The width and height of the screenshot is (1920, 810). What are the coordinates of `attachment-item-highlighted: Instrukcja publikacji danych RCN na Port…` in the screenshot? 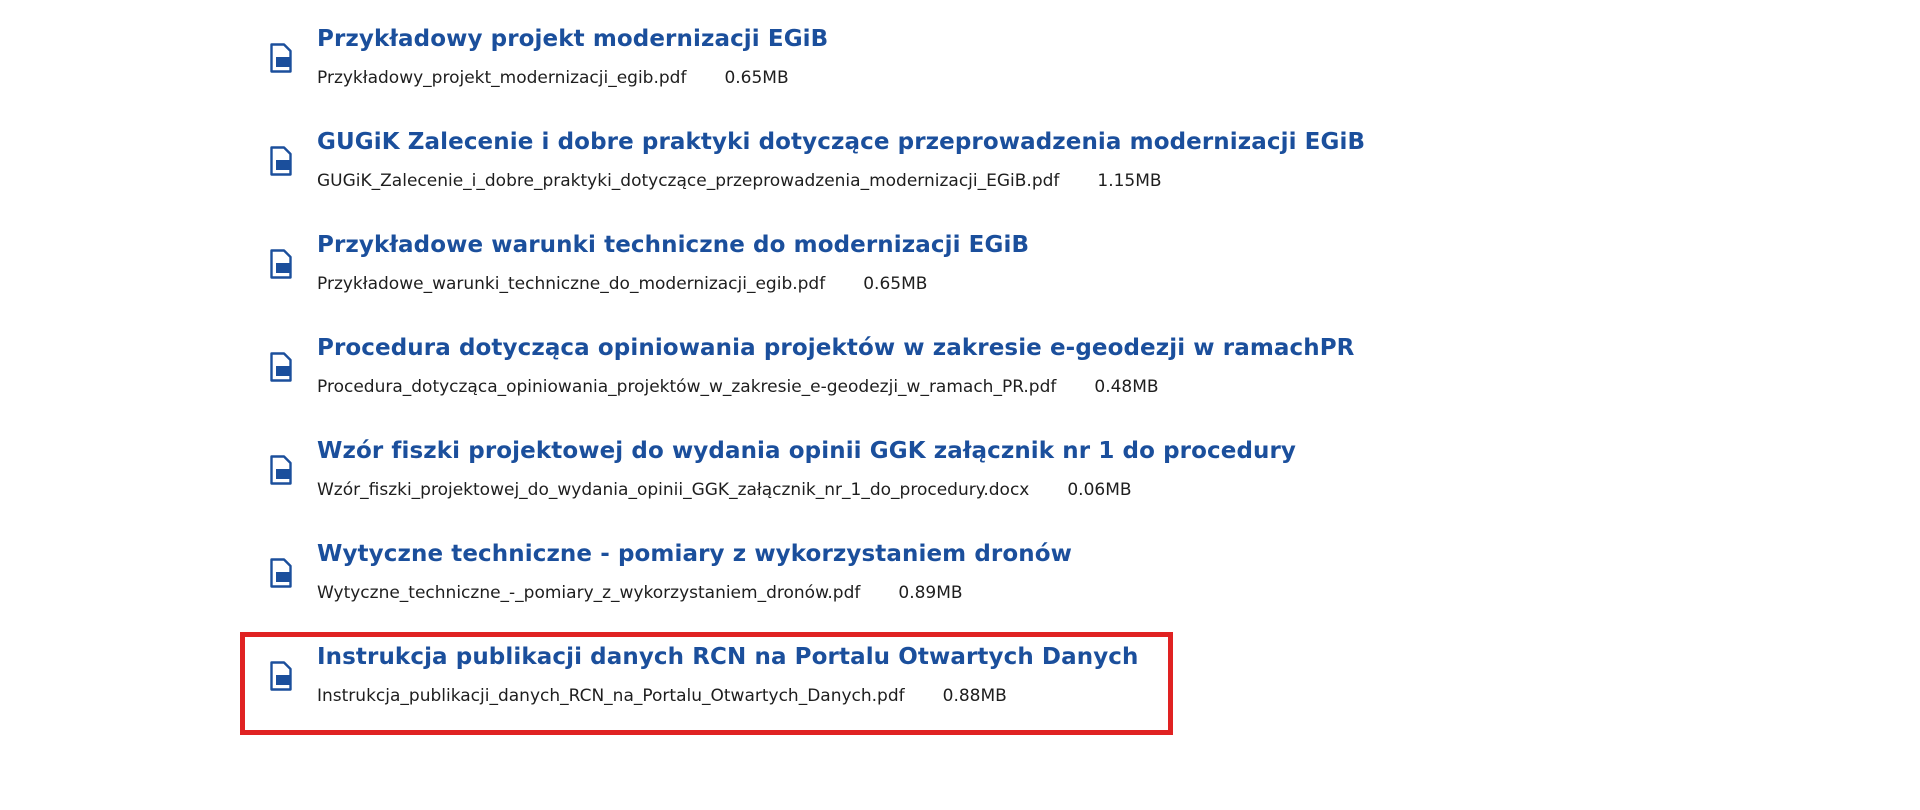 It's located at (868, 692).